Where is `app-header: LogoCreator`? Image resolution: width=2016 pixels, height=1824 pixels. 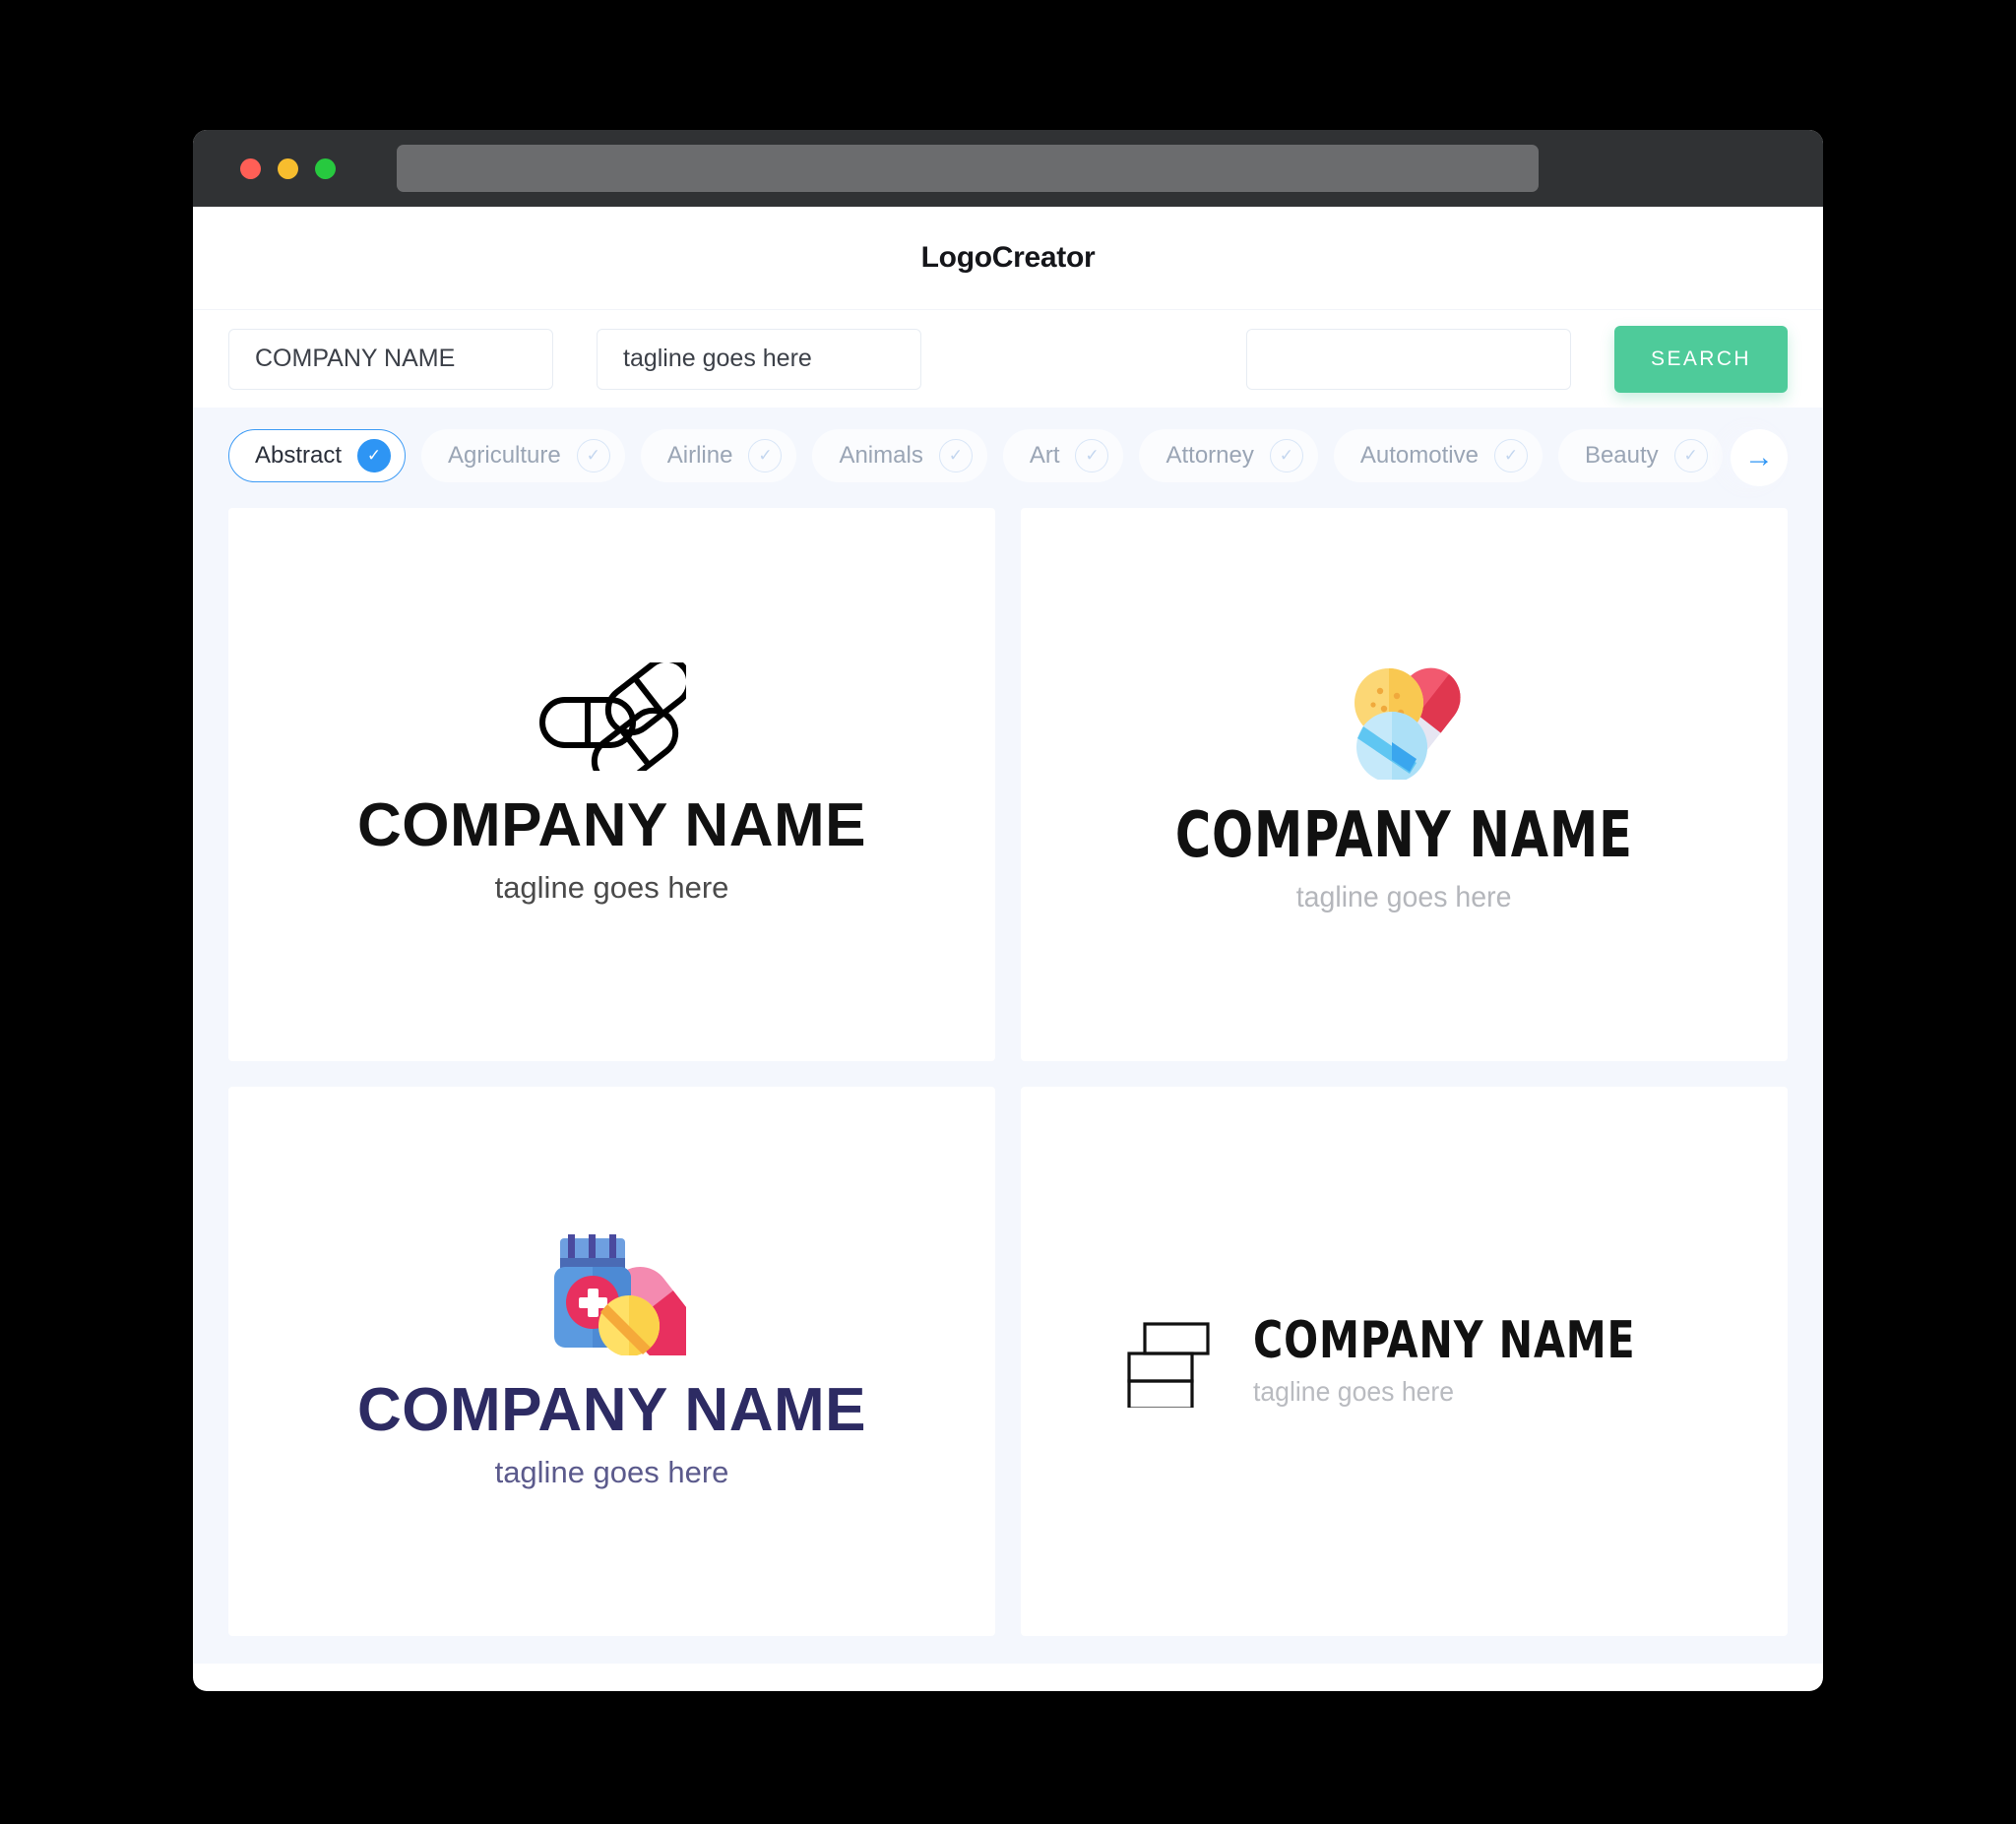
app-header: LogoCreator is located at coordinates (1008, 258).